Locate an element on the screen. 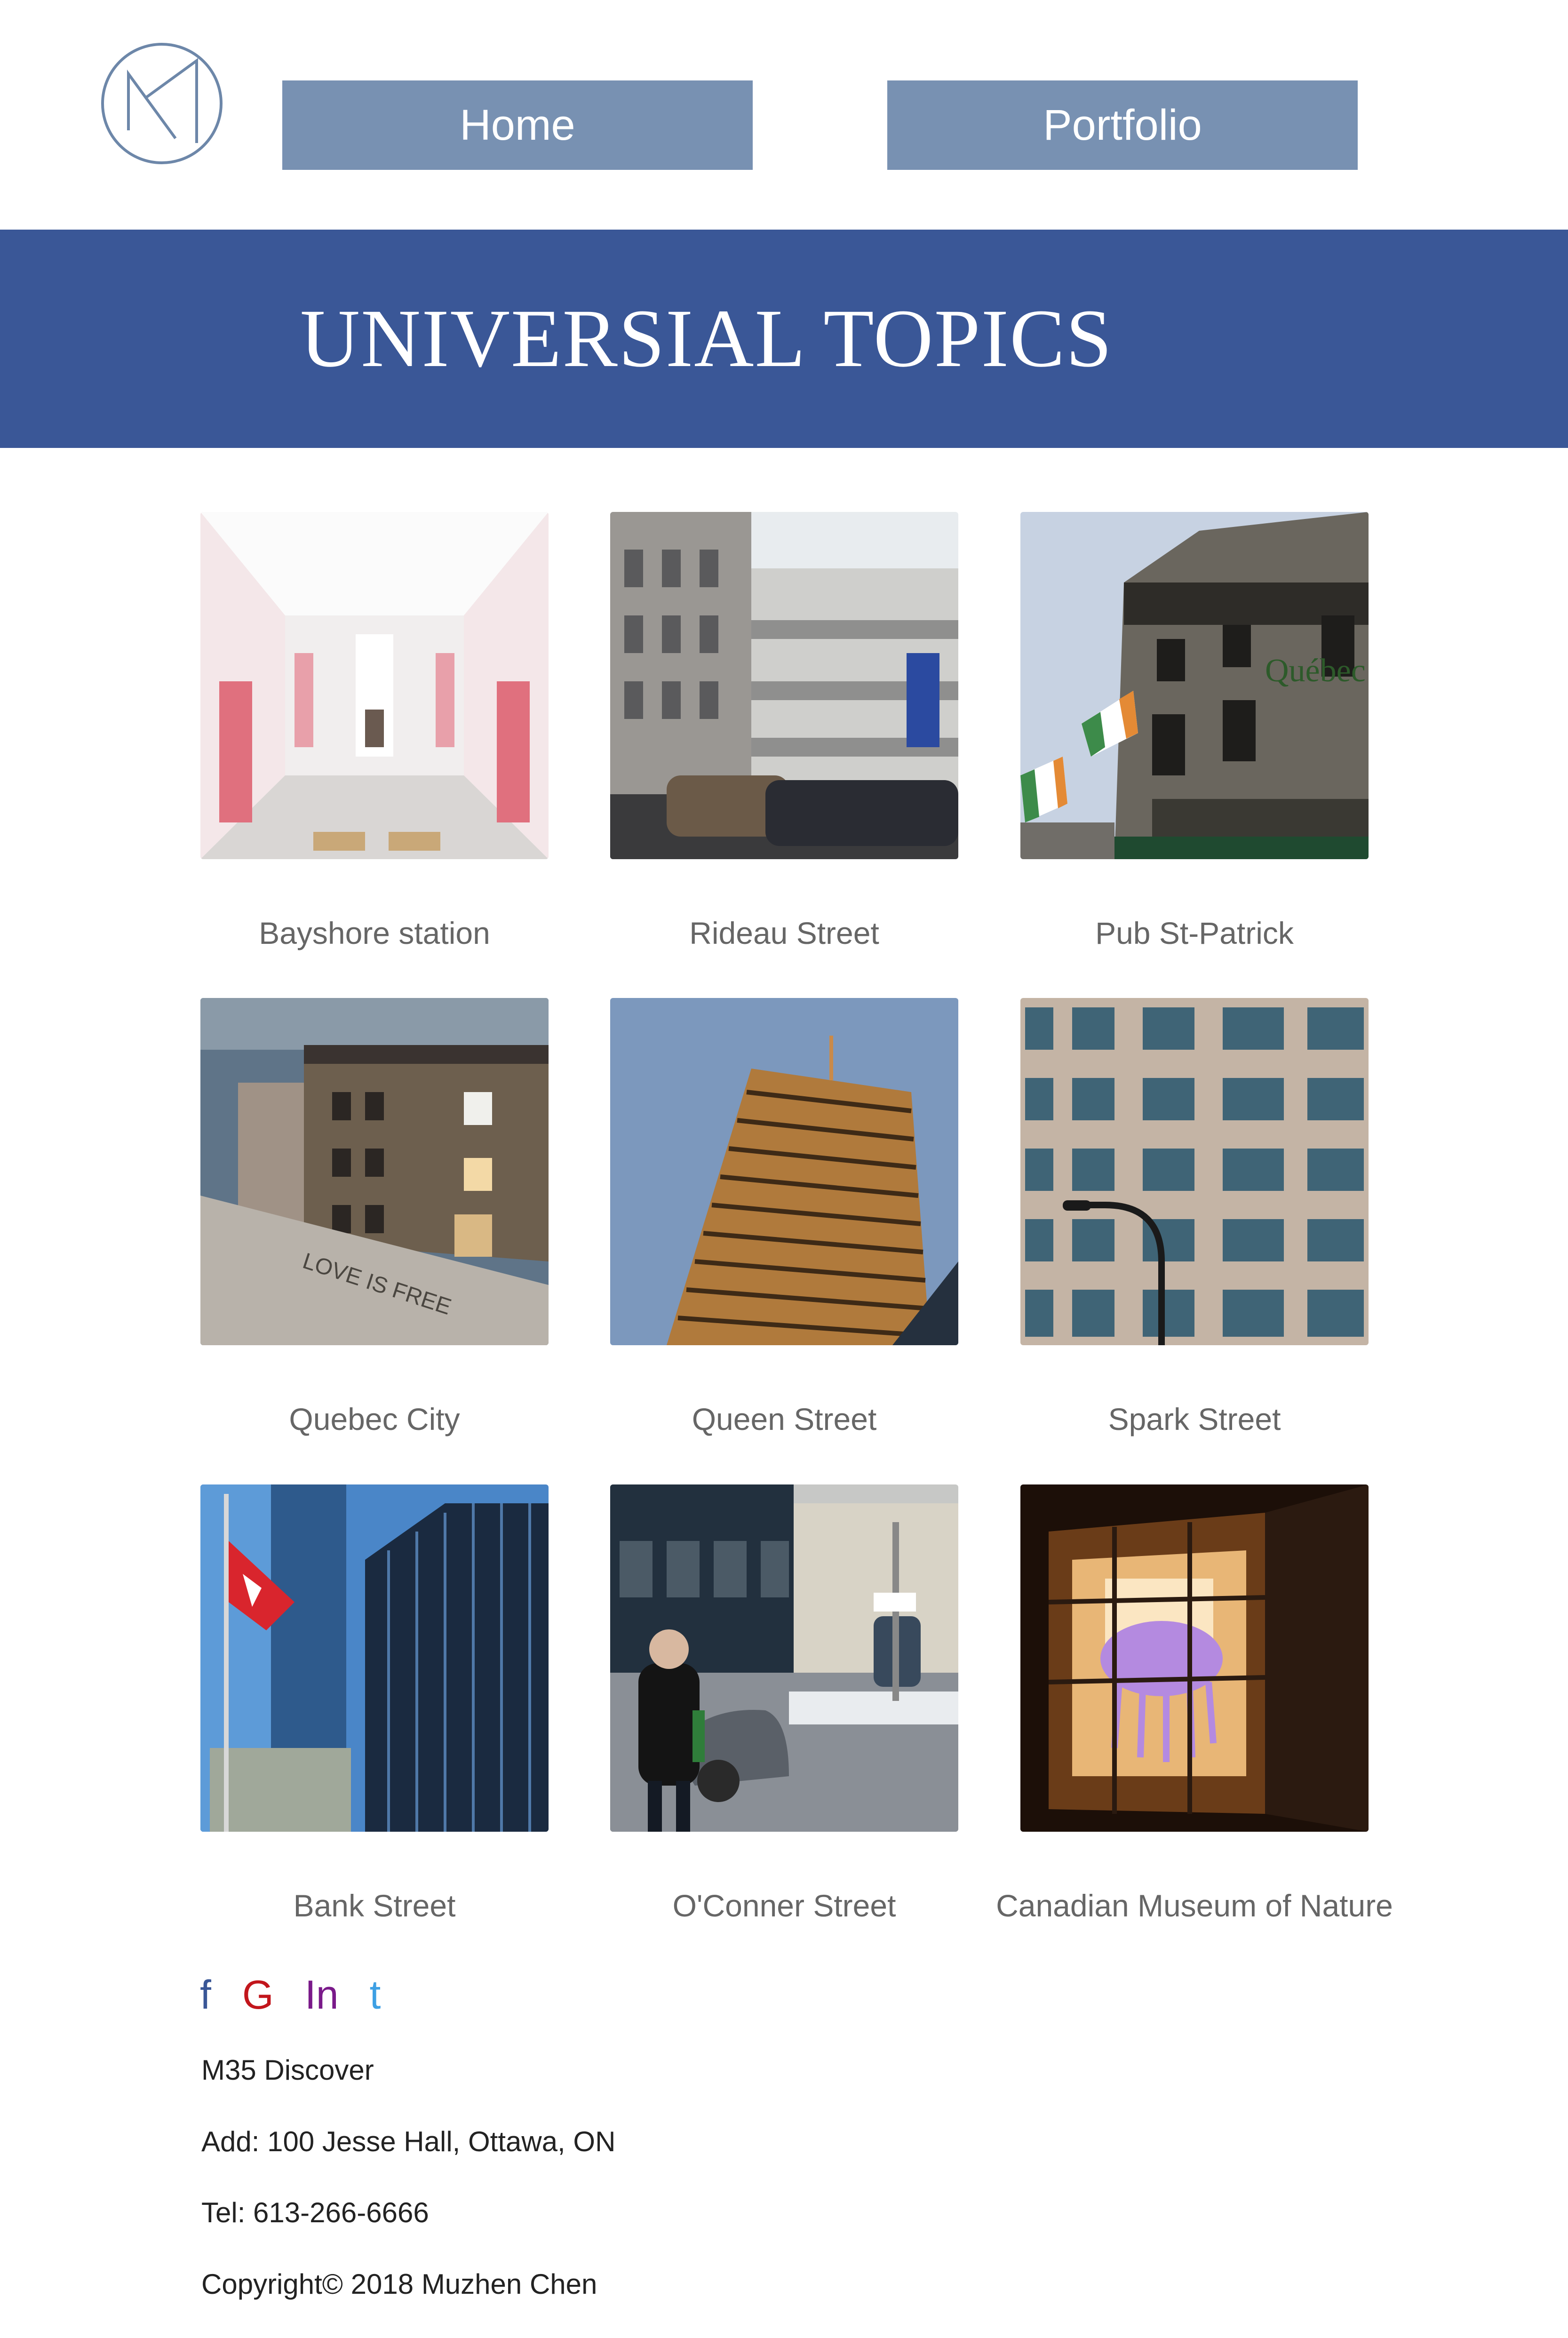 This screenshot has height=2338, width=1568. logo-icon is located at coordinates (162, 103).